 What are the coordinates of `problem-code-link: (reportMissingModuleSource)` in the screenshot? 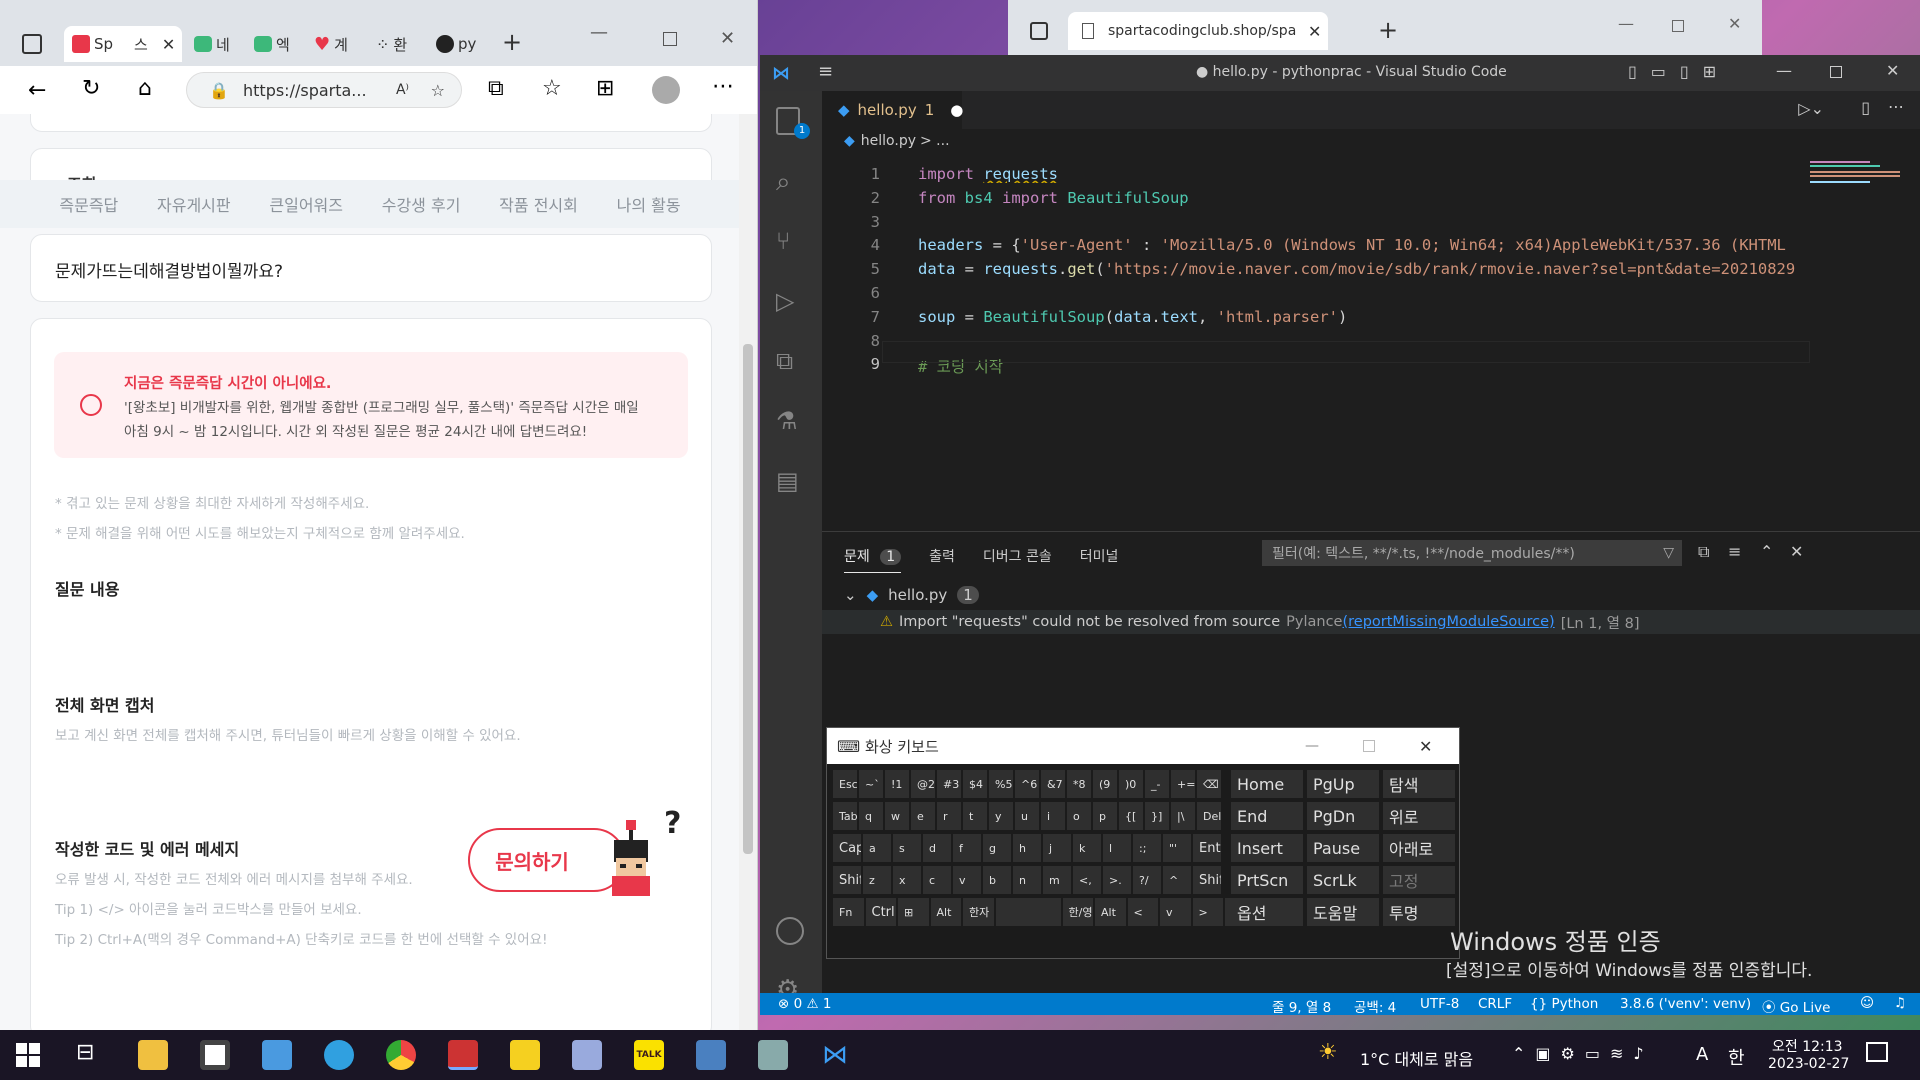 It's located at (1448, 622).